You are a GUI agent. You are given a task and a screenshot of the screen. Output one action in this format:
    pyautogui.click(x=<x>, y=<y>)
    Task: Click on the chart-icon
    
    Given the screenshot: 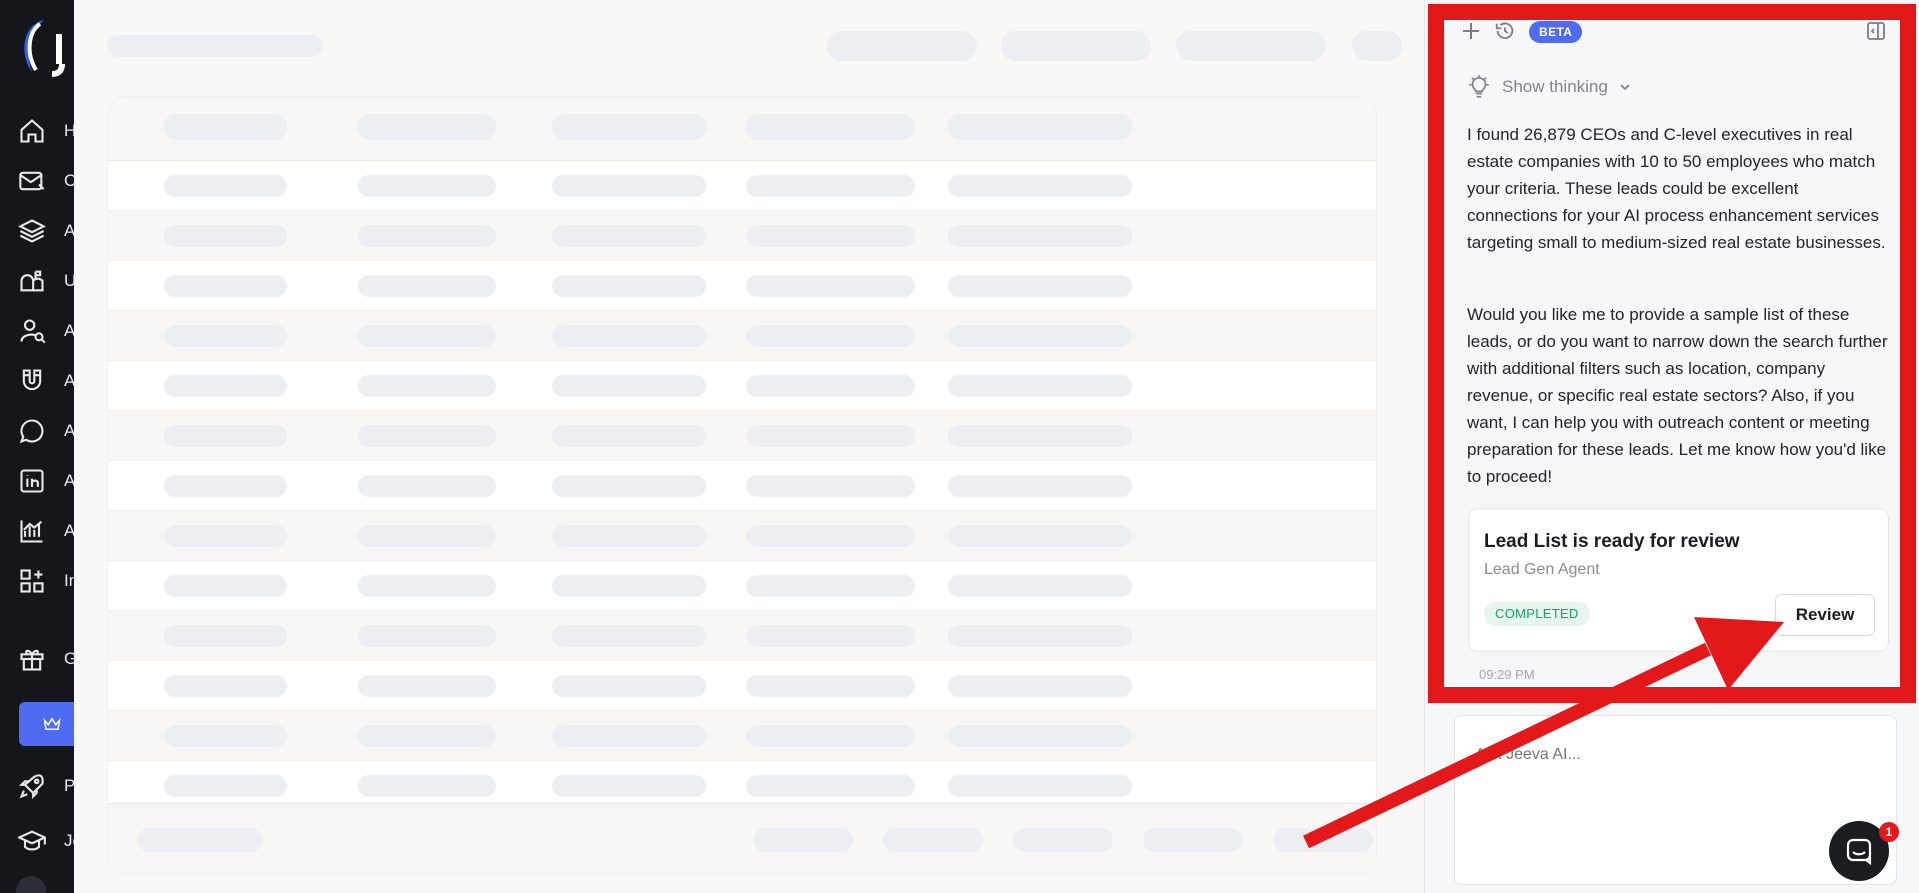 What is the action you would take?
    pyautogui.click(x=31, y=531)
    